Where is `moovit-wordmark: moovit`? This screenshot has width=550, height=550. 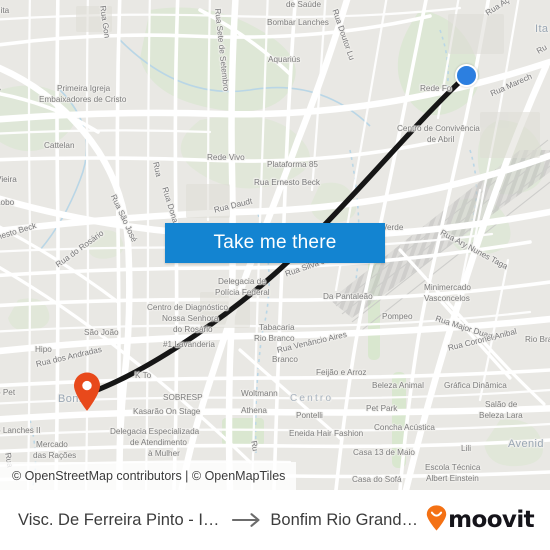
moovit-wordmark: moovit is located at coordinates (491, 520).